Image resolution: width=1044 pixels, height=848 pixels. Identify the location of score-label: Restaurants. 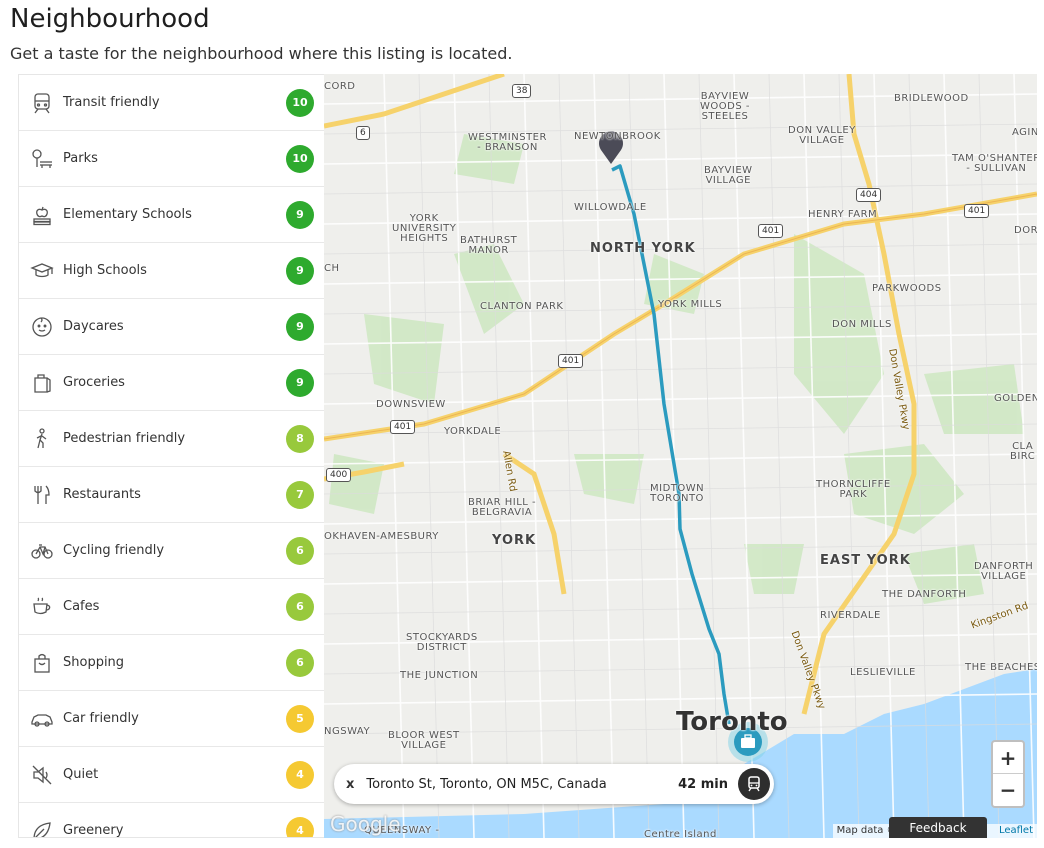
(102, 494).